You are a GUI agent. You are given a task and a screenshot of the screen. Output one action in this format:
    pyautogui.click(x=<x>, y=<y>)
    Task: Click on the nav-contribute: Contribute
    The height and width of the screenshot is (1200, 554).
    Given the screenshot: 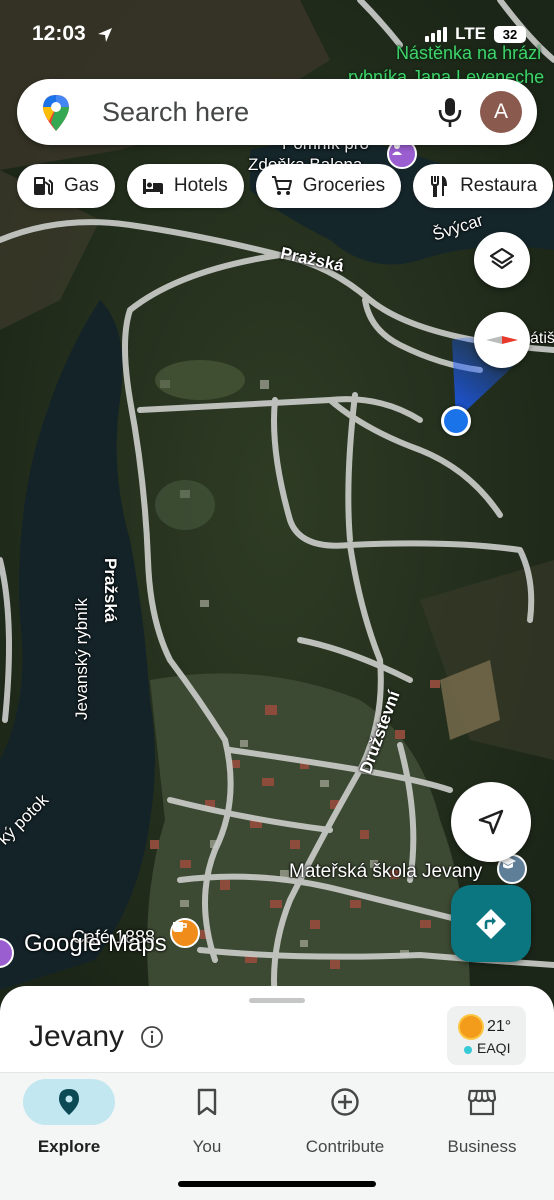 What is the action you would take?
    pyautogui.click(x=337, y=1124)
    